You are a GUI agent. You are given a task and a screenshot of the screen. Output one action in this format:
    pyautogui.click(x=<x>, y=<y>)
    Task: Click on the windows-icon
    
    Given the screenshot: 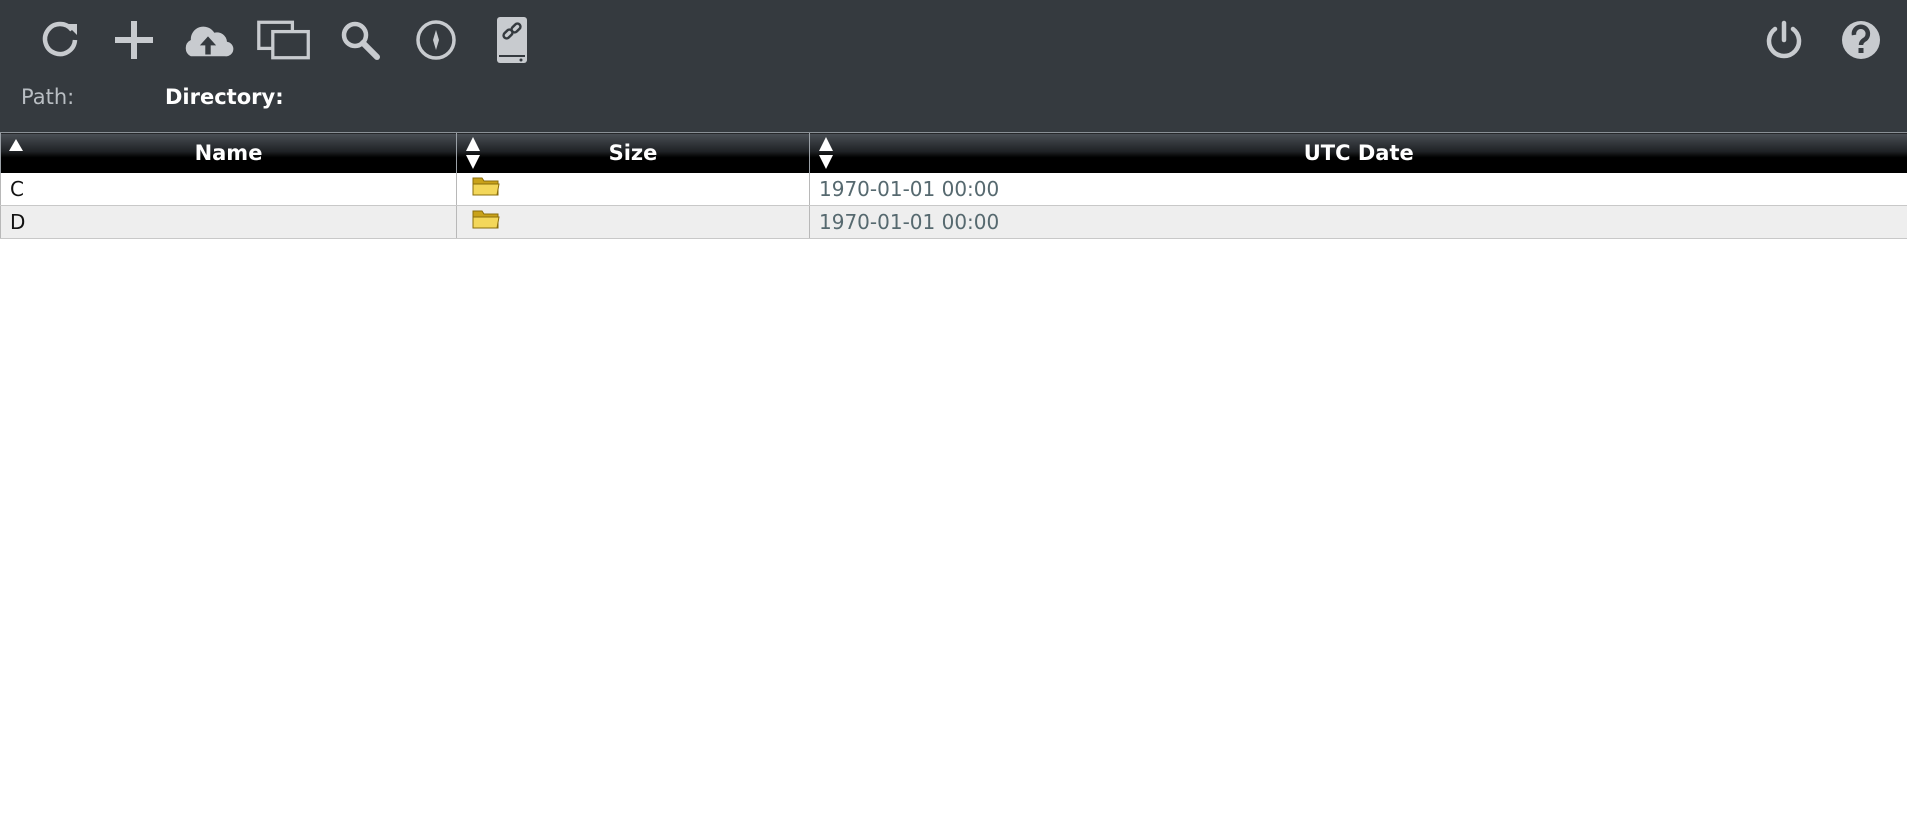 What is the action you would take?
    pyautogui.click(x=283, y=40)
    